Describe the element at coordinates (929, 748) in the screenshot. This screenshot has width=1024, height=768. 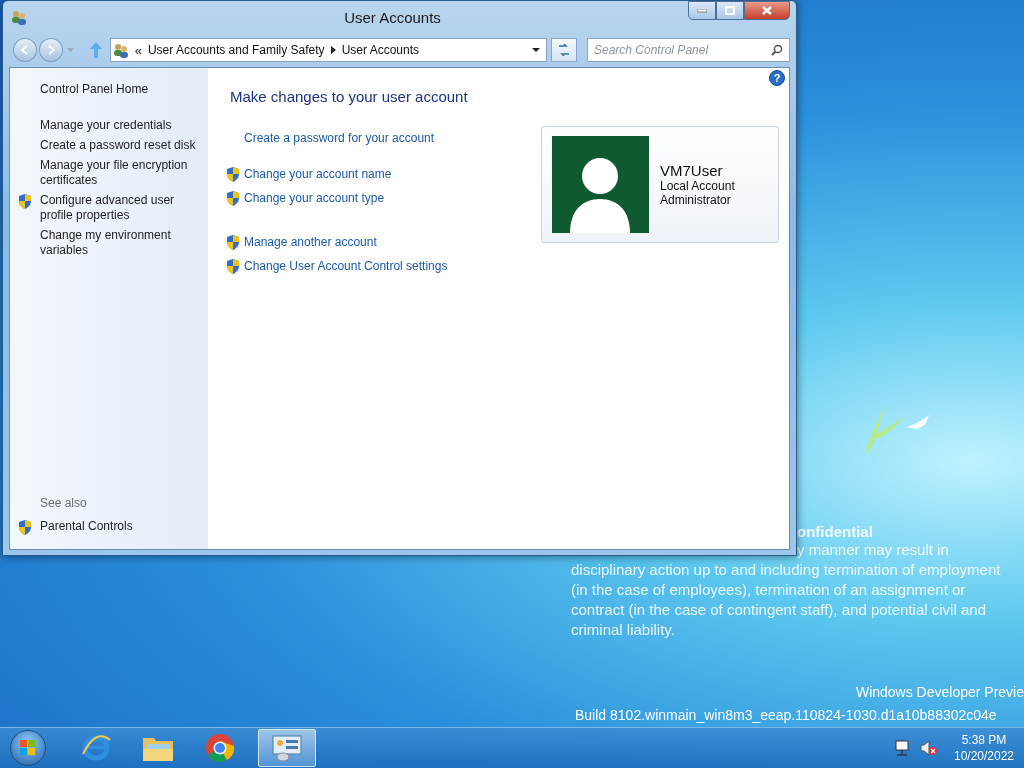
I see `speaker-muted-icon` at that location.